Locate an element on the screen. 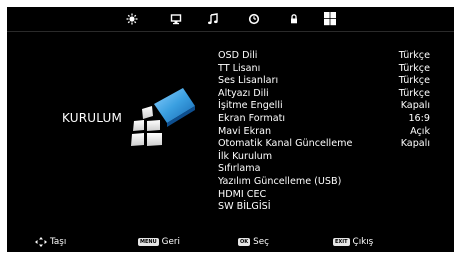  clock-icon is located at coordinates (254, 19).